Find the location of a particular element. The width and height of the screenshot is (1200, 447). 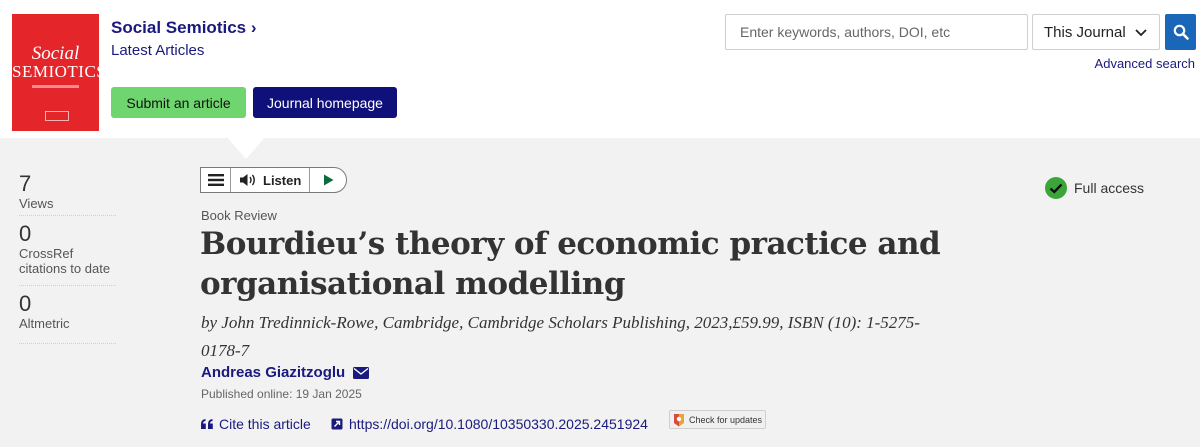

metric-label: CrossRef citations to date is located at coordinates (65, 261).